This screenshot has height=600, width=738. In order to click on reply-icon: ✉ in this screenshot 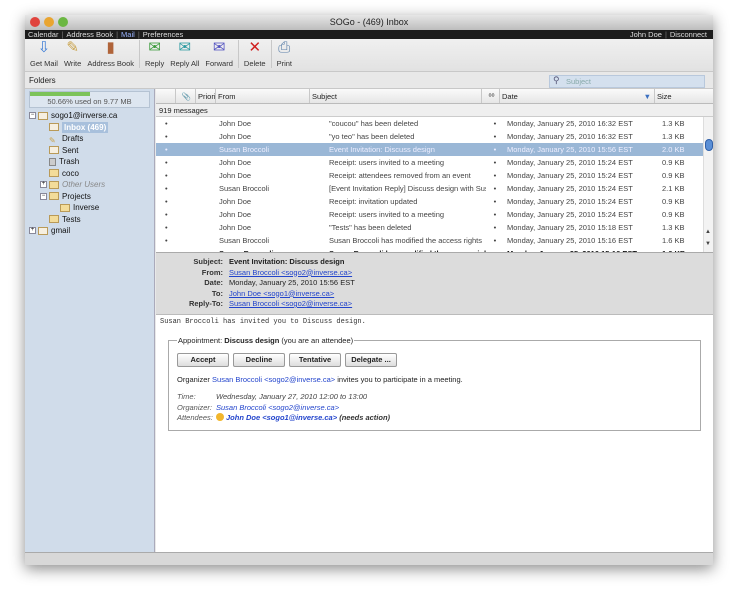, I will do `click(154, 47)`.